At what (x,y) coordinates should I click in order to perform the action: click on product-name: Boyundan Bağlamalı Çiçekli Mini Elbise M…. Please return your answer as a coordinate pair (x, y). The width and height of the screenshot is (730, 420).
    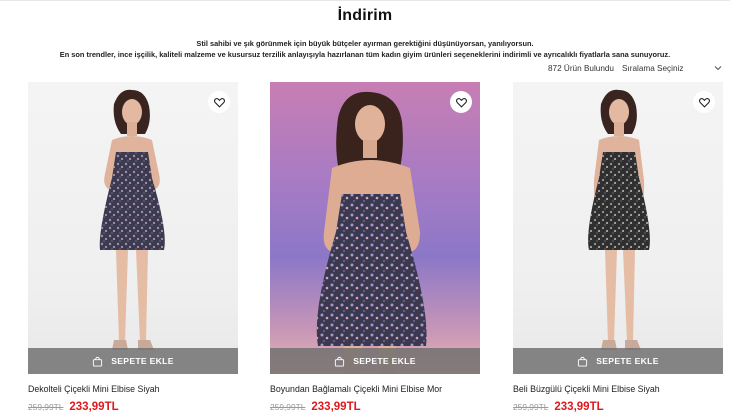
    Looking at the image, I should click on (375, 389).